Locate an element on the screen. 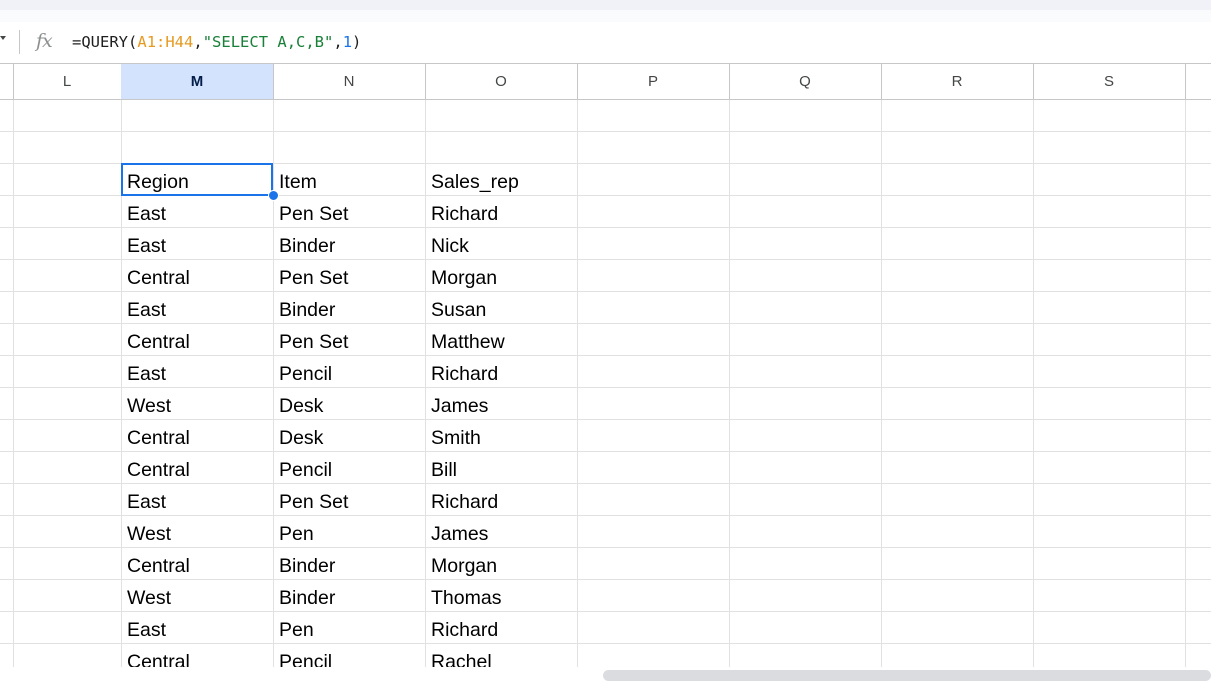  column-header-partial is located at coordinates (1198, 81).